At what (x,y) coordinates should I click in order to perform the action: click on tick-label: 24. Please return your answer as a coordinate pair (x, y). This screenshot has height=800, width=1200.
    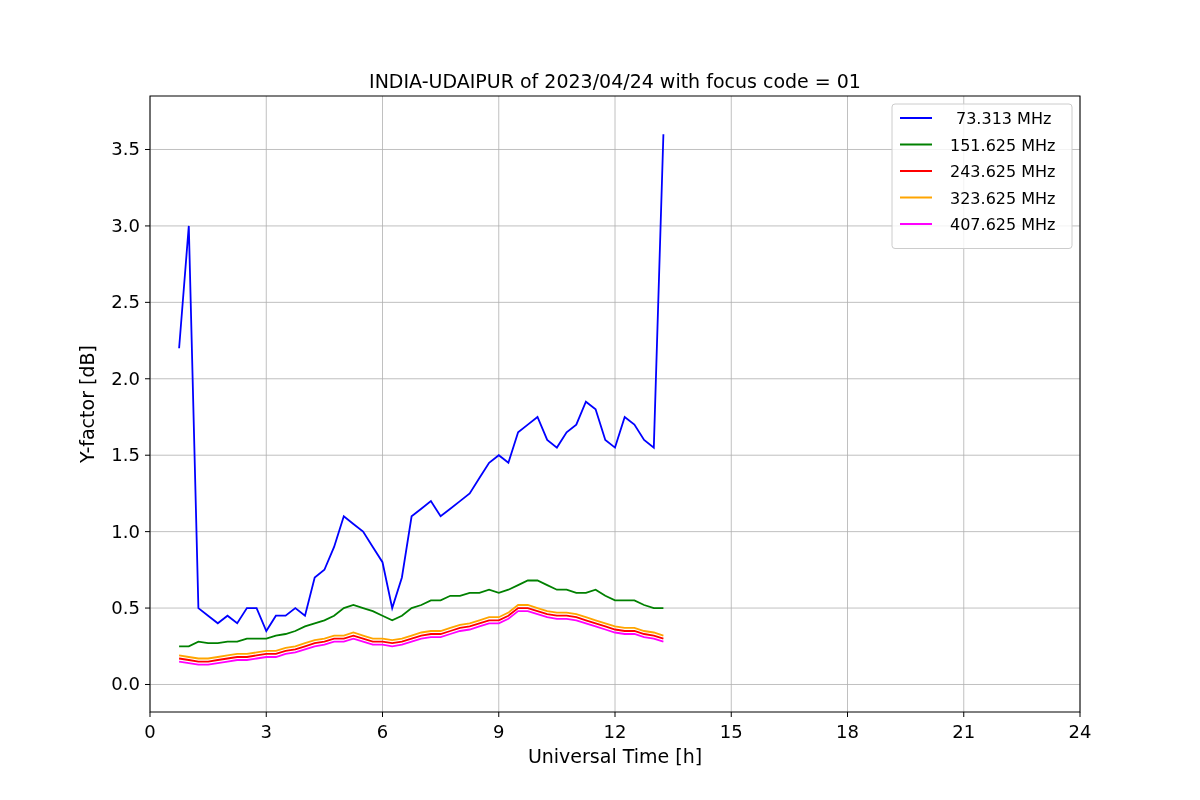
    Looking at the image, I should click on (1080, 731).